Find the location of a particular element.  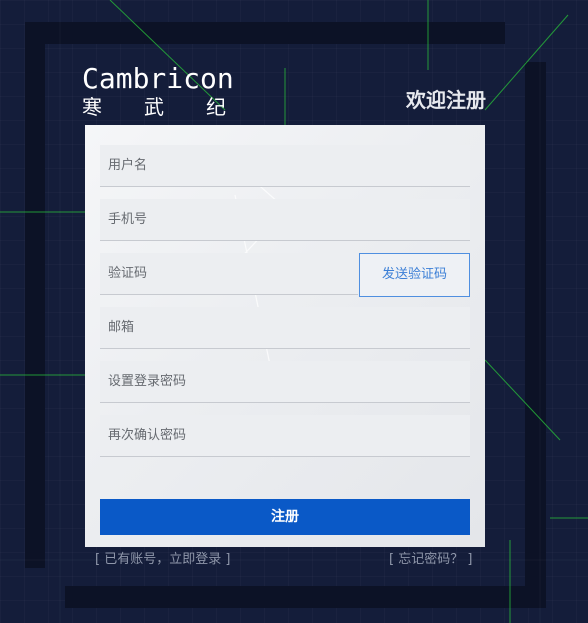

username-input is located at coordinates (285, 165).